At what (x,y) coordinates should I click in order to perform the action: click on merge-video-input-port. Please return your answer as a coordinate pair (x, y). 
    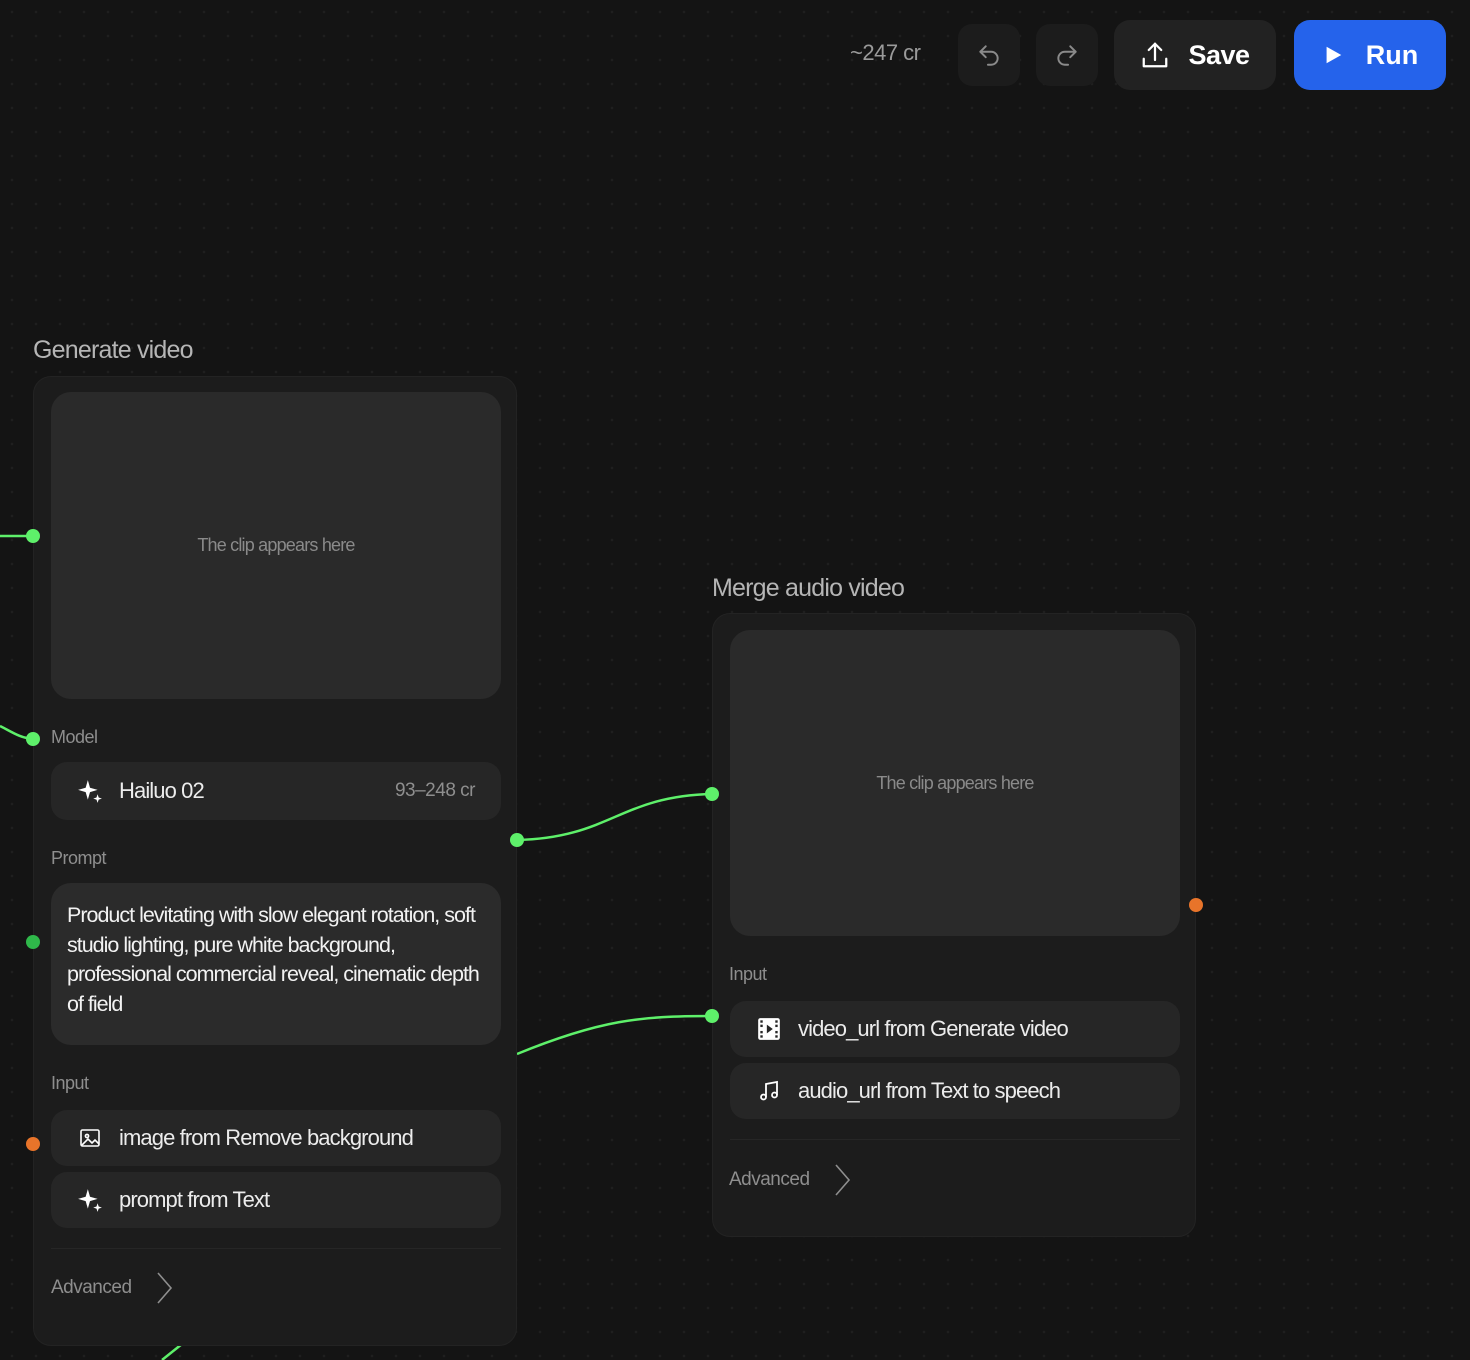
    Looking at the image, I should click on (712, 794).